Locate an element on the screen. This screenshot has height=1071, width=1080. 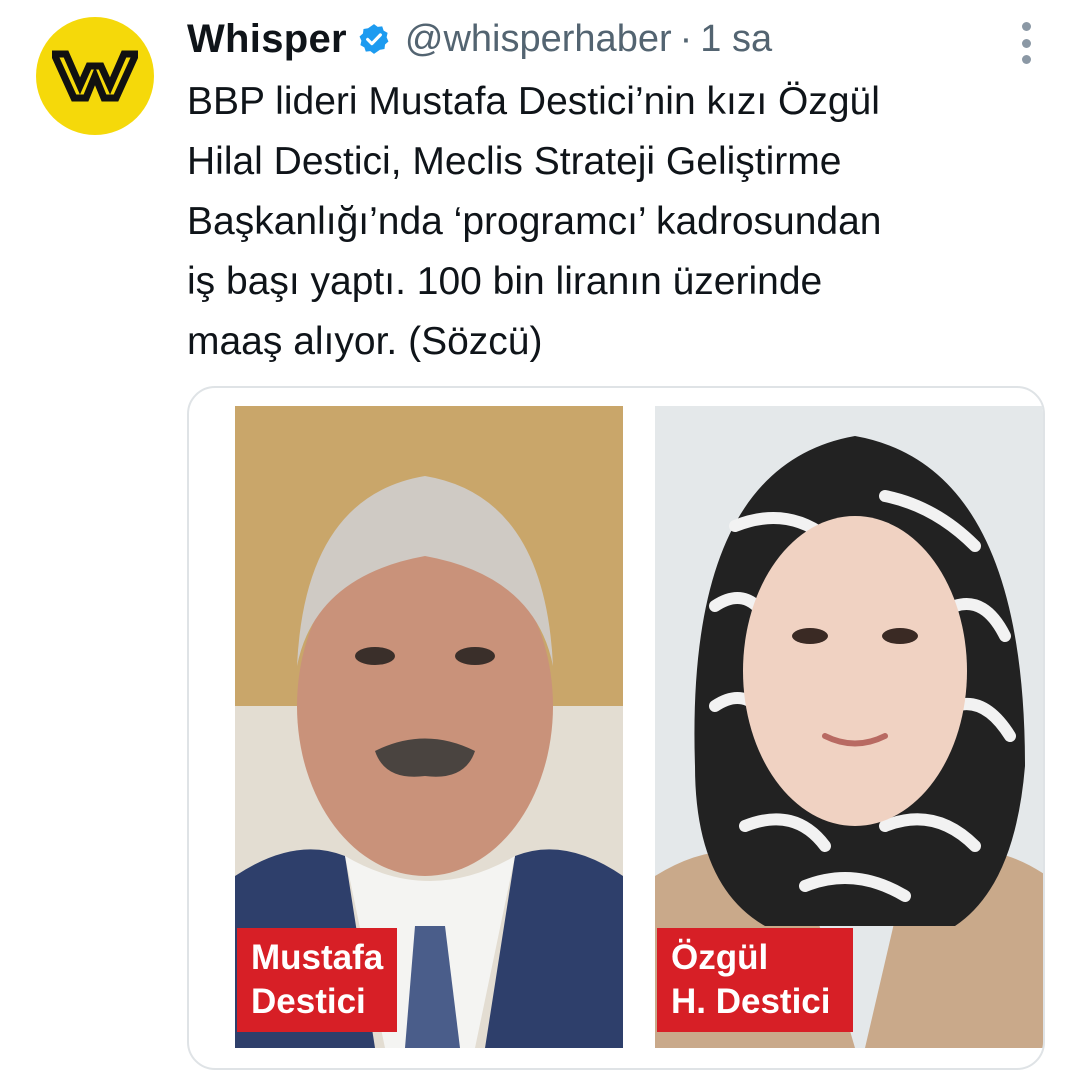
tweet-header: Whisper @whisperhaber · 1 sa is located at coordinates (613, 39).